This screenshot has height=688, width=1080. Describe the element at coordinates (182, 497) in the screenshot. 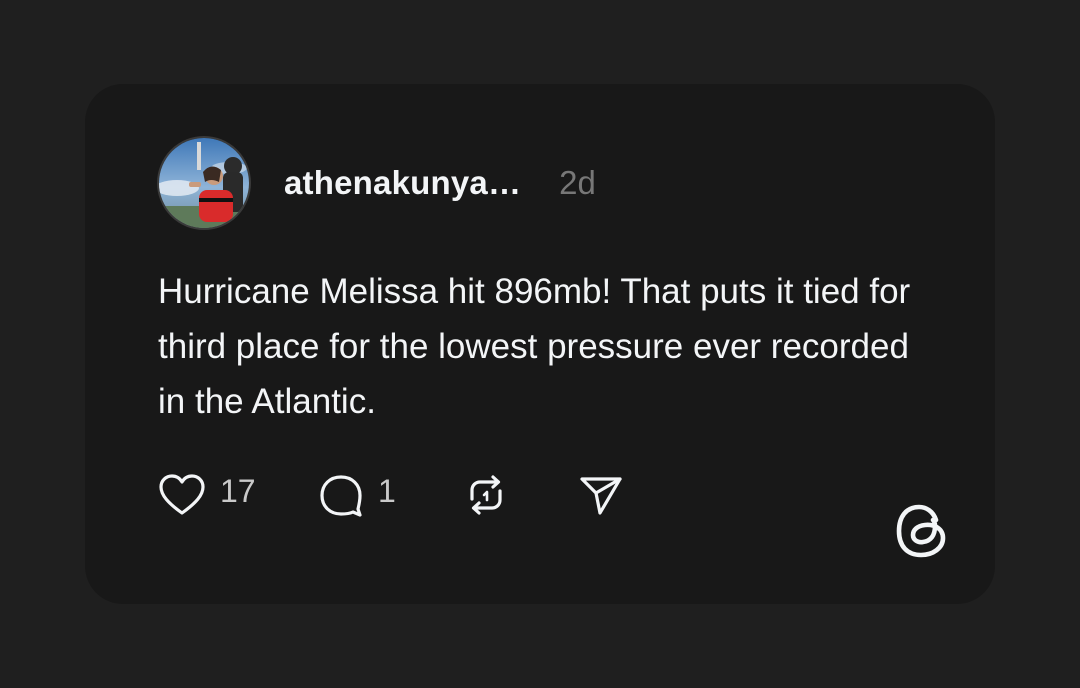

I see `heart-icon` at that location.